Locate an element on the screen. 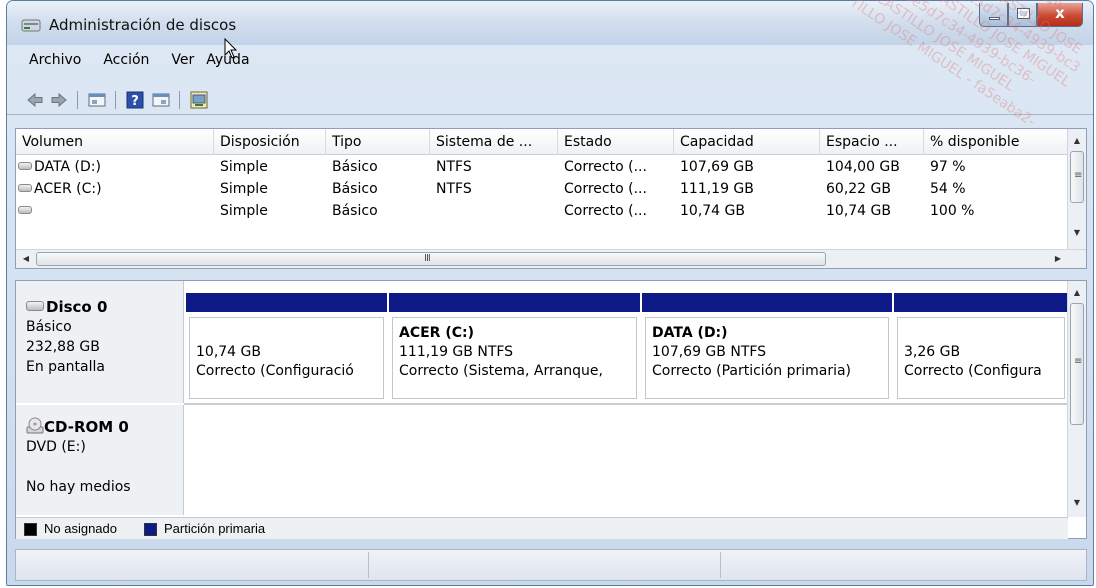 The width and height of the screenshot is (1096, 588). volume-list-vertical-scrollbar: ▲ ≡ ▼ is located at coordinates (1076, 189).